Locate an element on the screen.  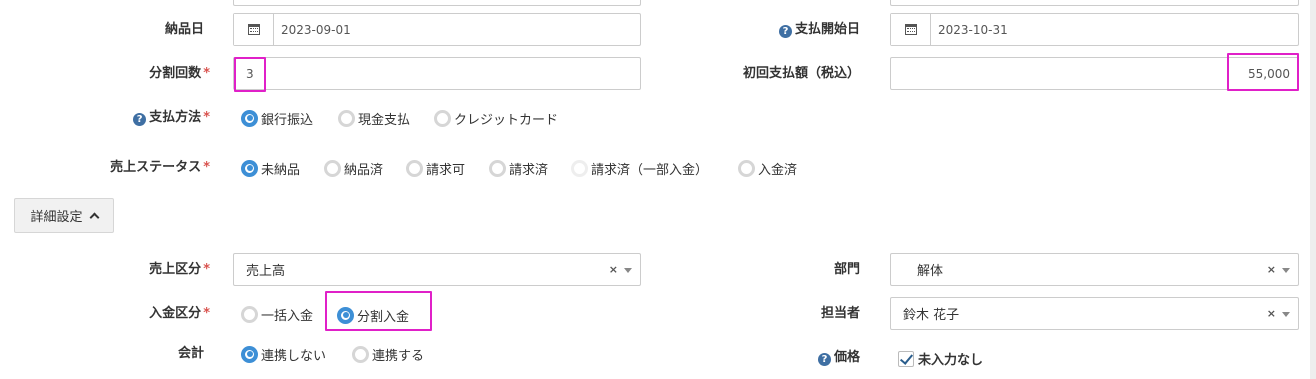
installments-input: 3 is located at coordinates (437, 73).